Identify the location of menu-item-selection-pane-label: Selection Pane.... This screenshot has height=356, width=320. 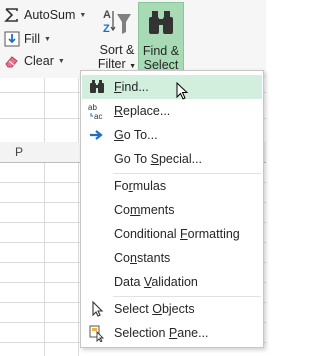
(161, 333).